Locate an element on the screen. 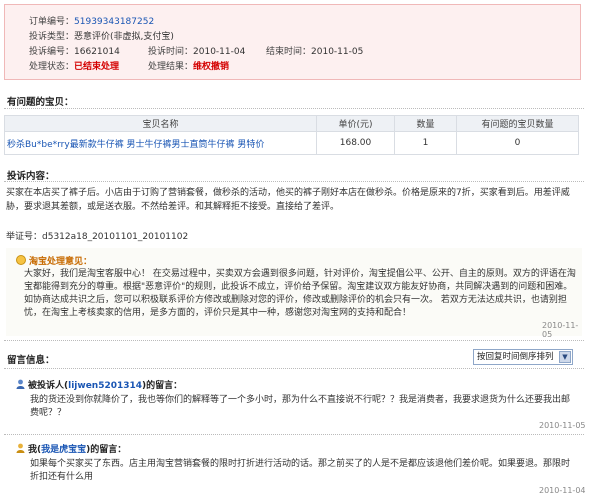  order-number-row: 订单编号：51939343187252 is located at coordinates (91, 22).